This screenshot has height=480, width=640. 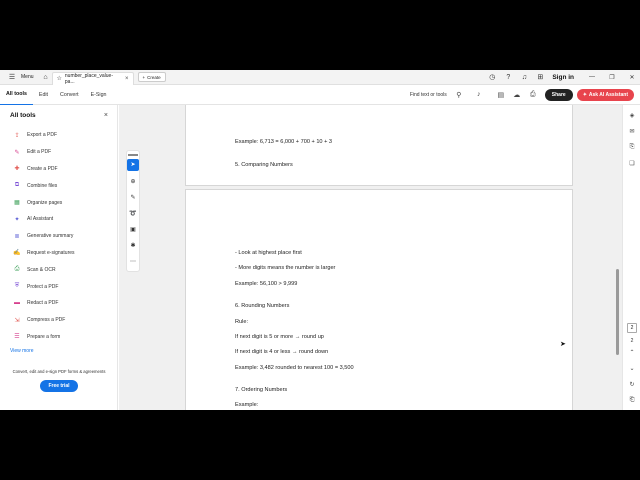 I want to click on sidebar-item-label: Edit a PDF, so click(x=39, y=152).